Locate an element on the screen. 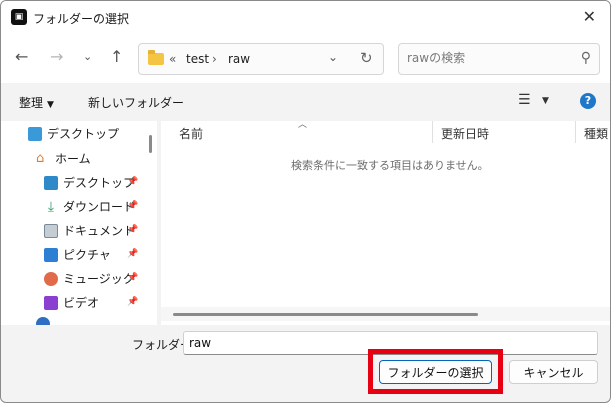 The height and width of the screenshot is (403, 611). sidebar-item-label: ダウンロード is located at coordinates (99, 207).